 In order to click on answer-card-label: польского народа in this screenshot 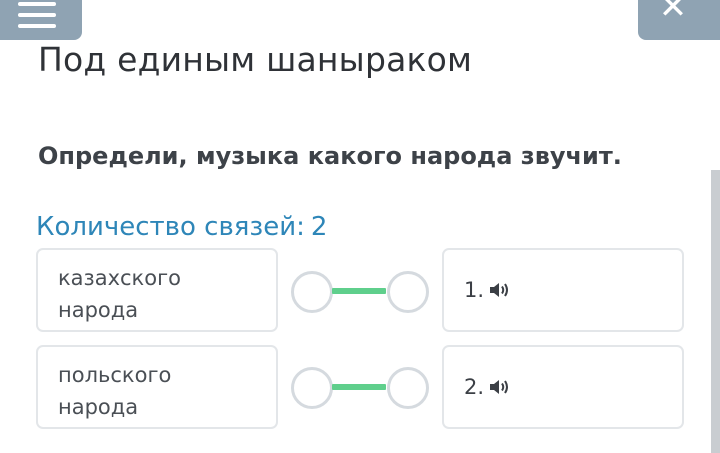, I will do `click(115, 391)`.